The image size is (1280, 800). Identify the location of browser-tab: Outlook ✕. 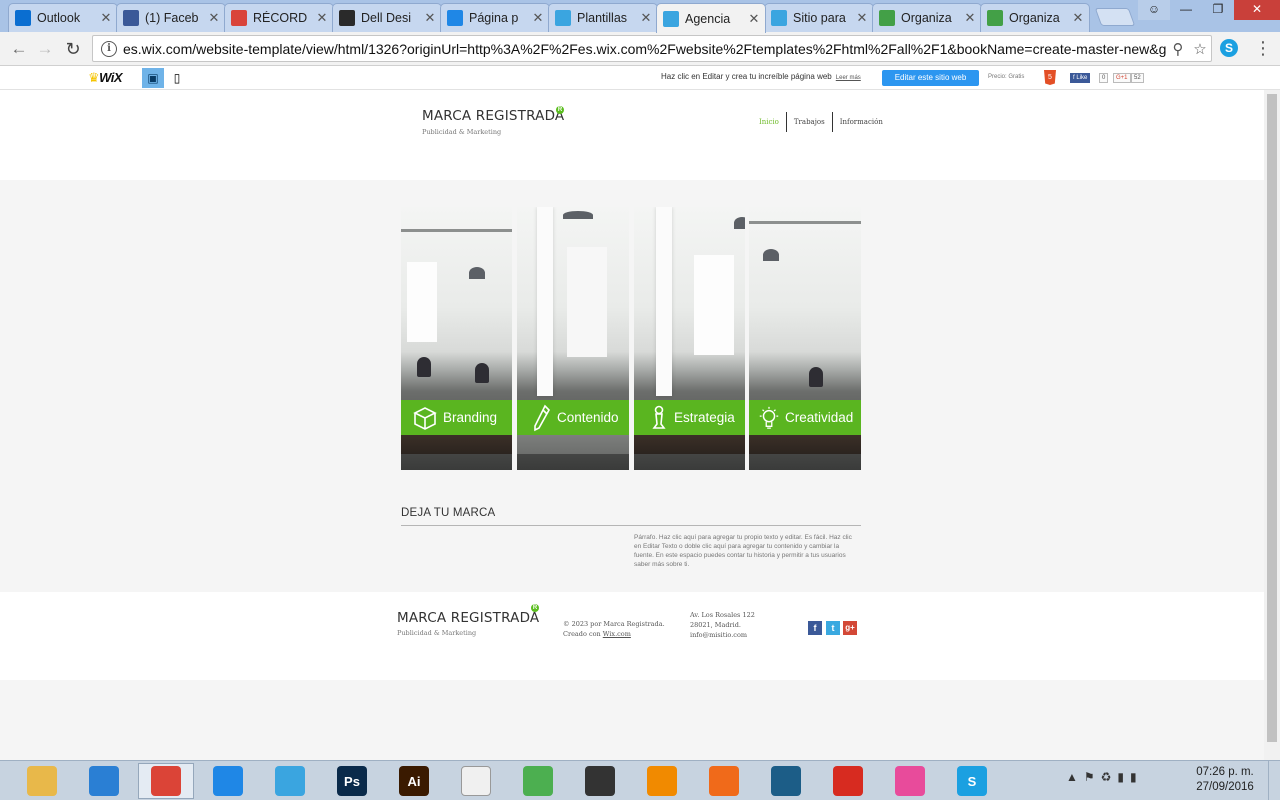
(63, 17).